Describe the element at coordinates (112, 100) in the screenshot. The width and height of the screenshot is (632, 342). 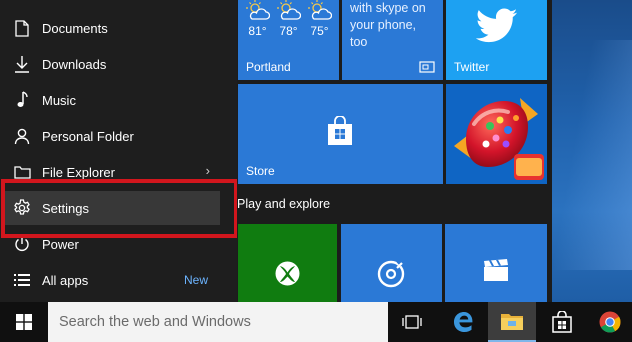
I see `menu-item-music: Music` at that location.